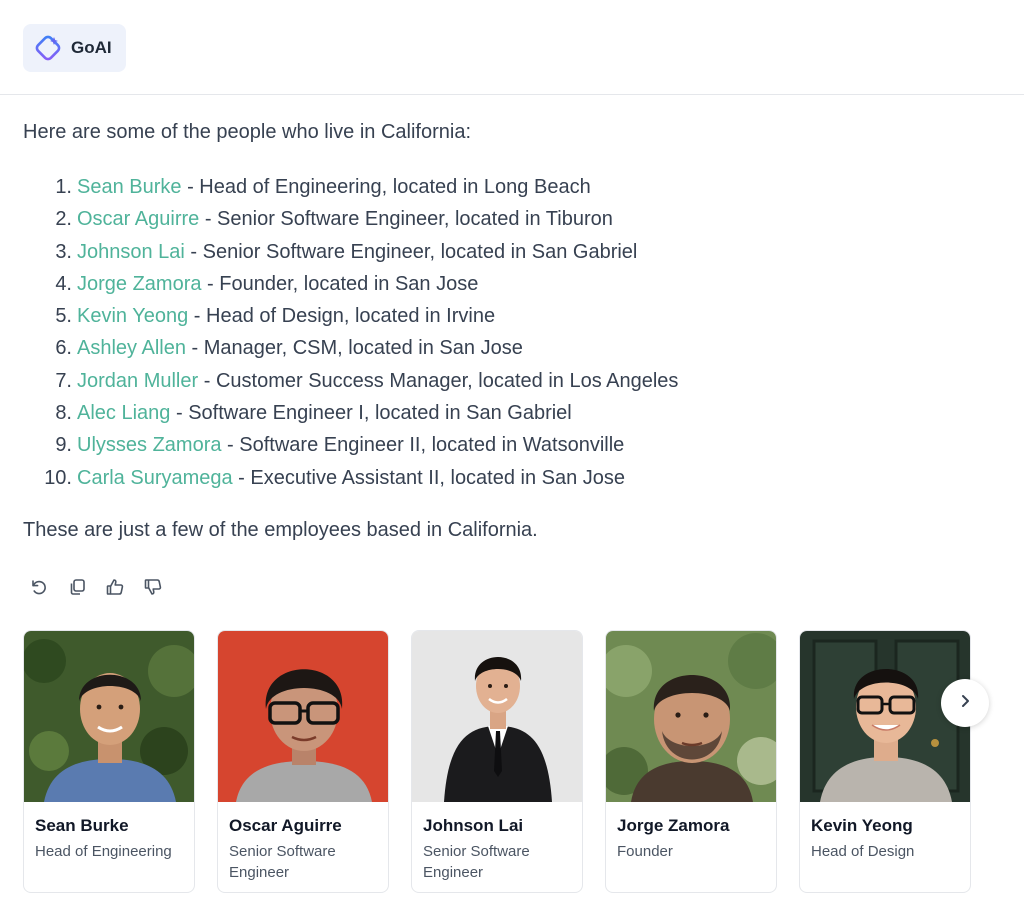 The image size is (1024, 913). I want to click on person-link: Jorge Zamora, so click(139, 284).